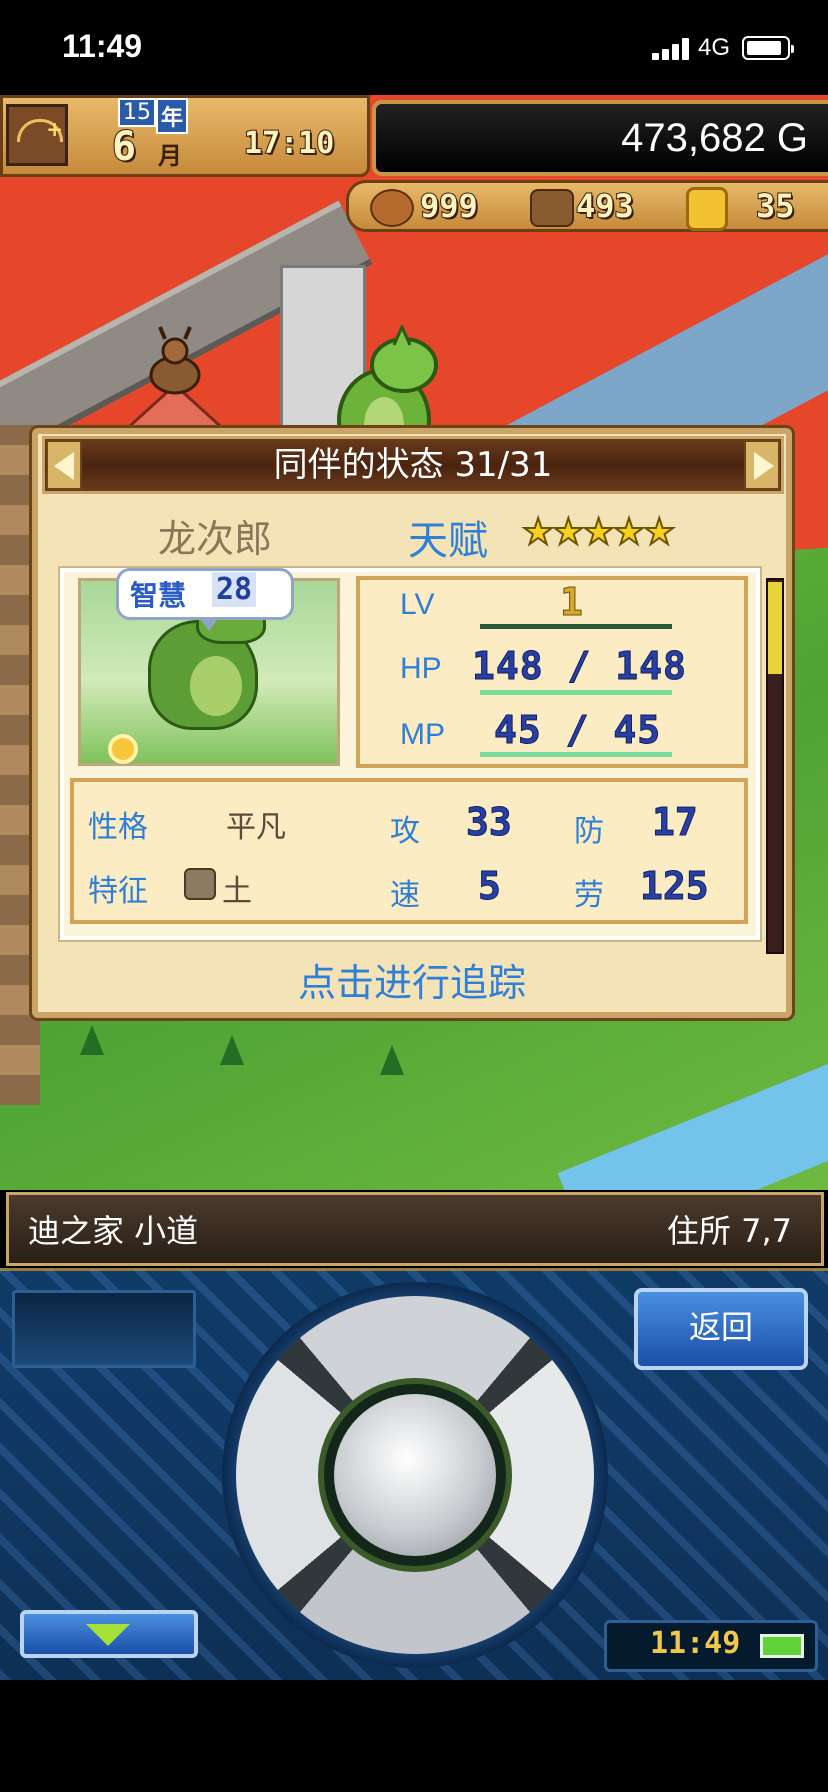  Describe the element at coordinates (170, 156) in the screenshot. I see `month-label: 月` at that location.